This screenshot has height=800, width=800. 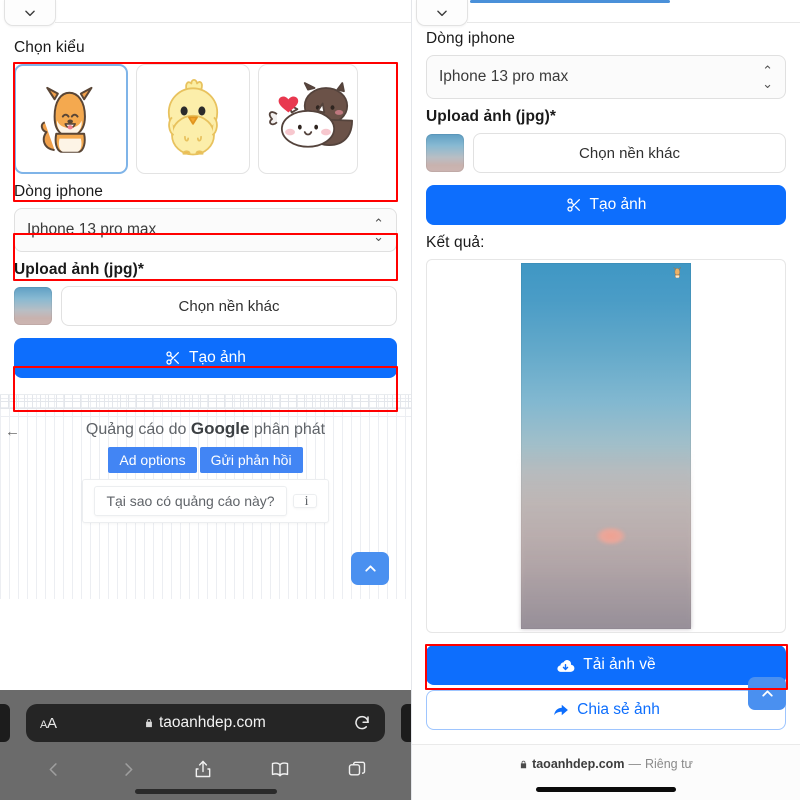 I want to click on right-scroll-to-top-button, so click(x=767, y=693).